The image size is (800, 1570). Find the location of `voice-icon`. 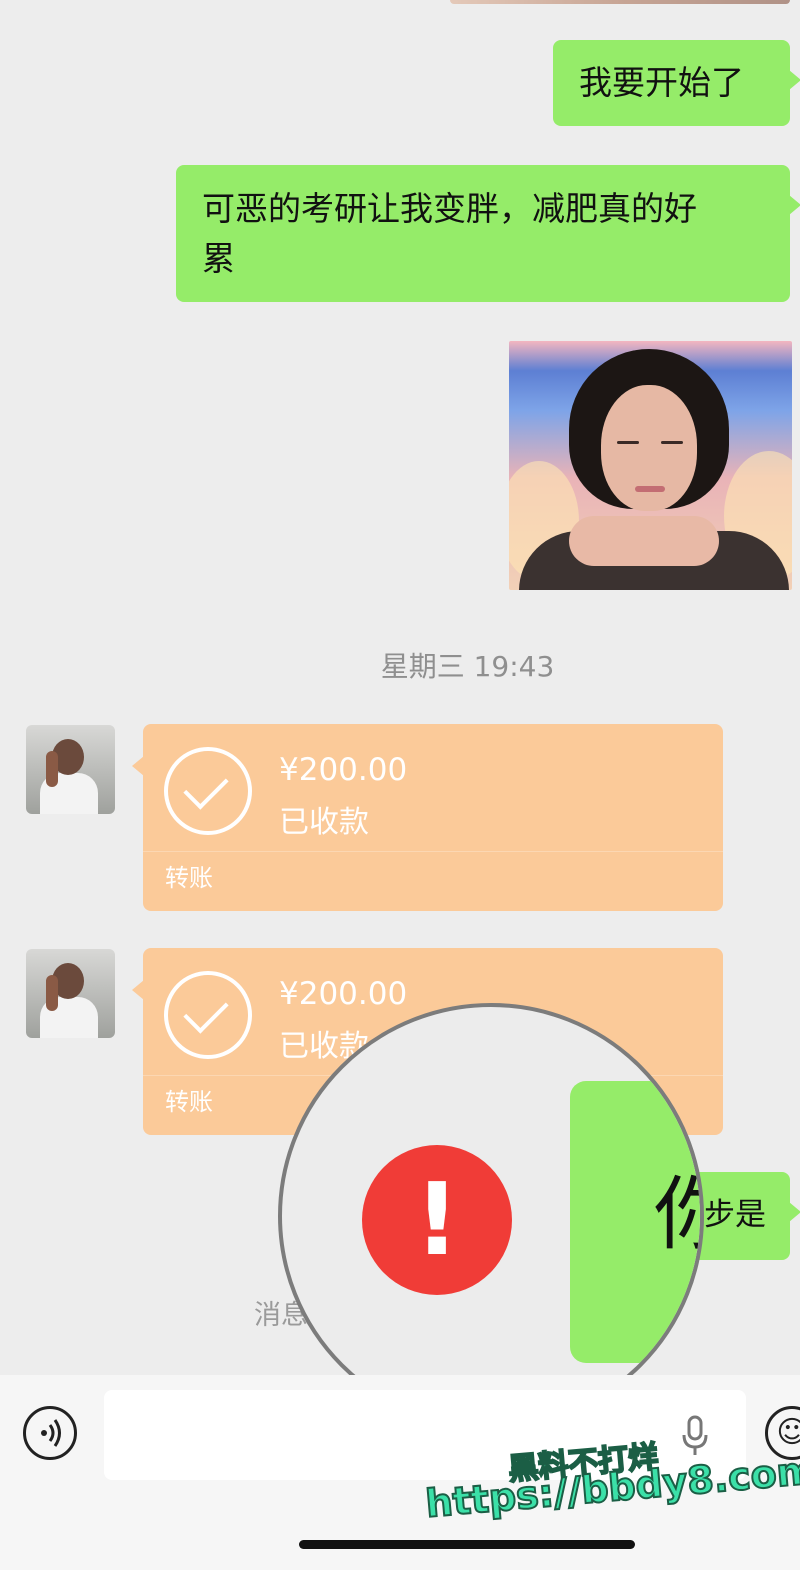

voice-icon is located at coordinates (50, 1433).